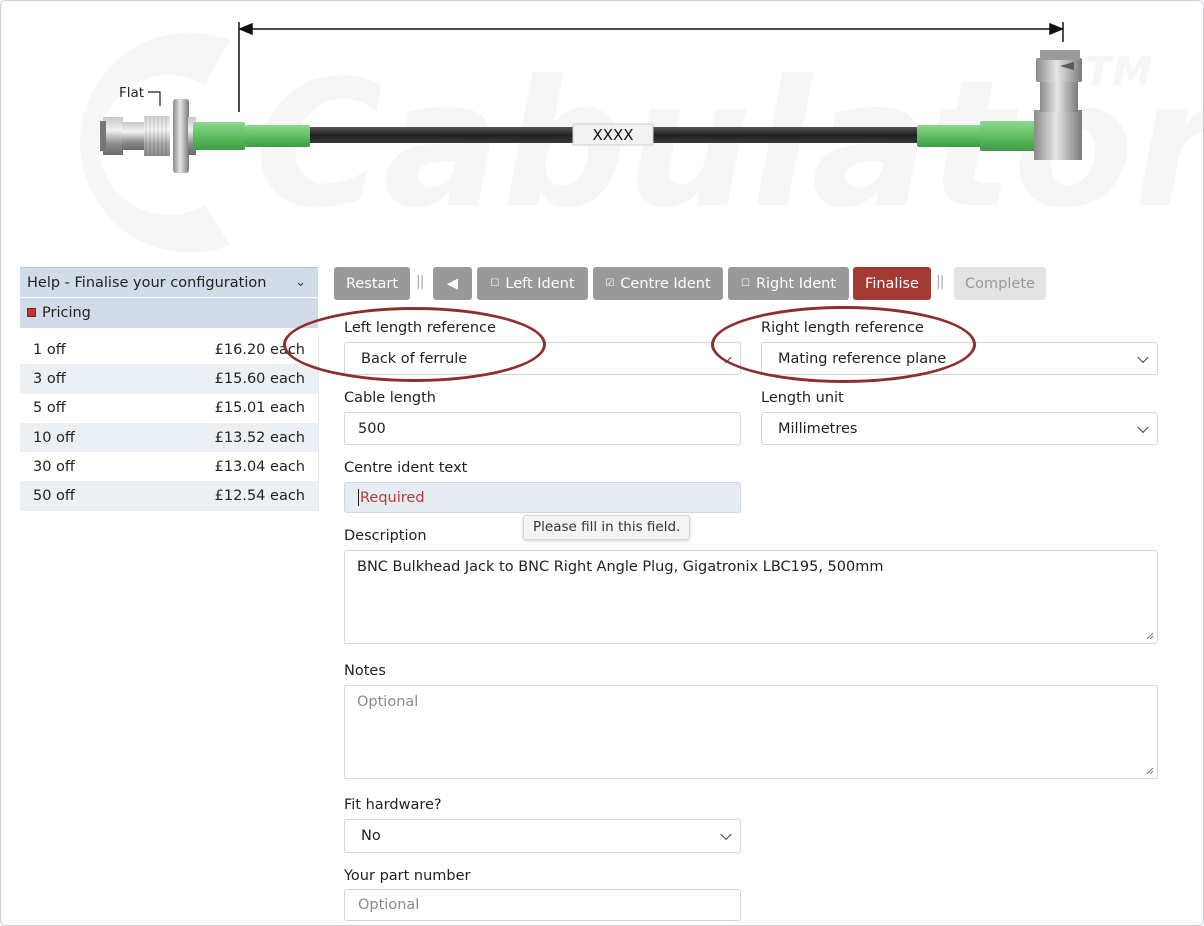 Image resolution: width=1204 pixels, height=926 pixels. What do you see at coordinates (365, 671) in the screenshot?
I see `notes-label: Notes` at bounding box center [365, 671].